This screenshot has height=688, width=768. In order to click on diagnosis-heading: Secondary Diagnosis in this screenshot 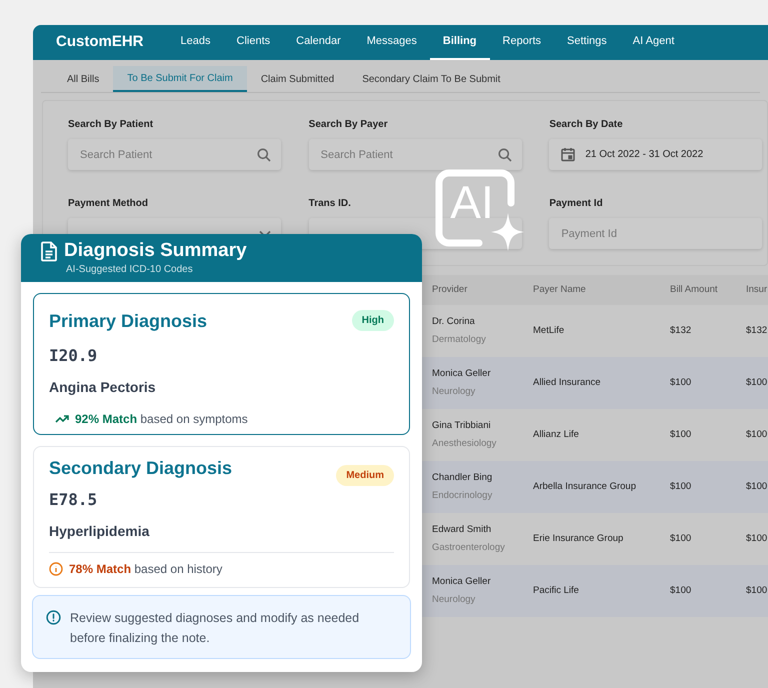, I will do `click(140, 468)`.